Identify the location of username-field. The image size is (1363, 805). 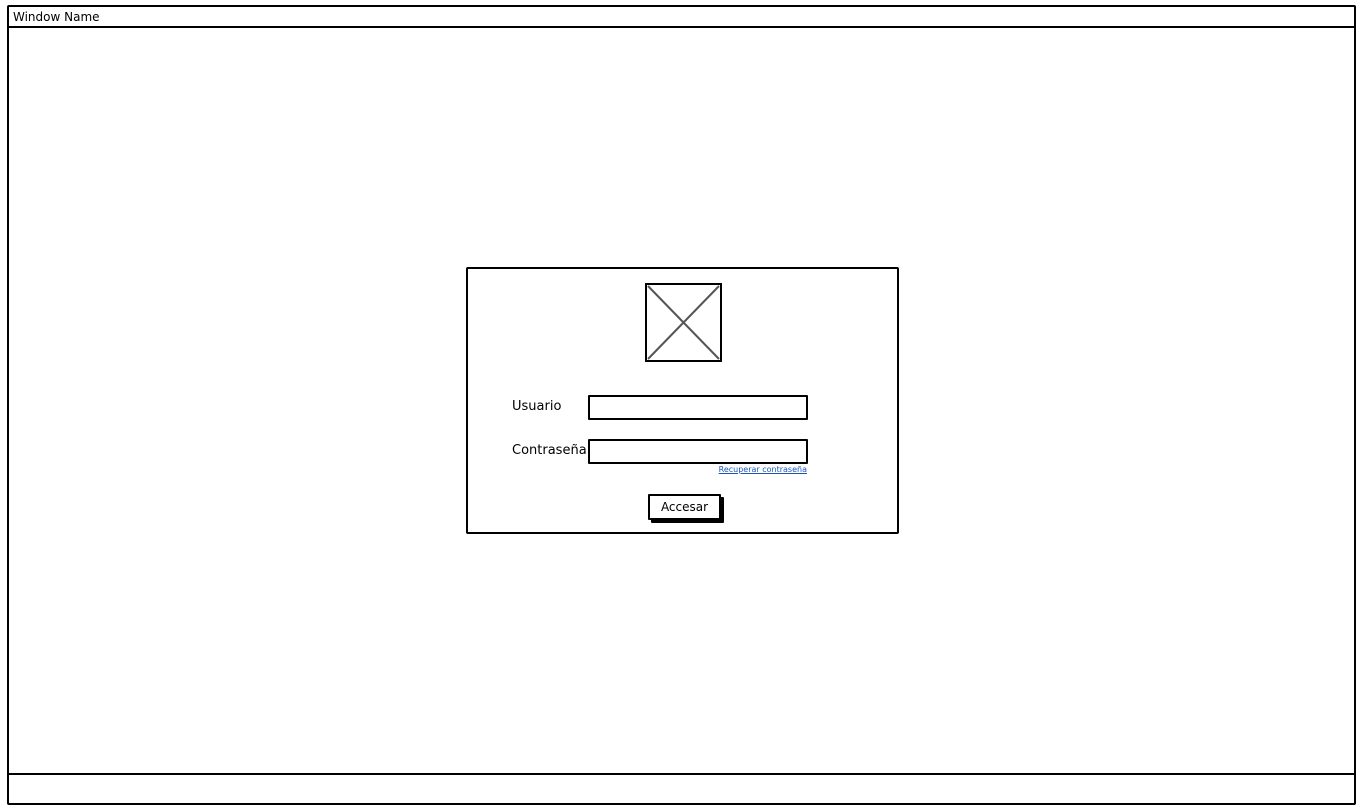
(698, 407).